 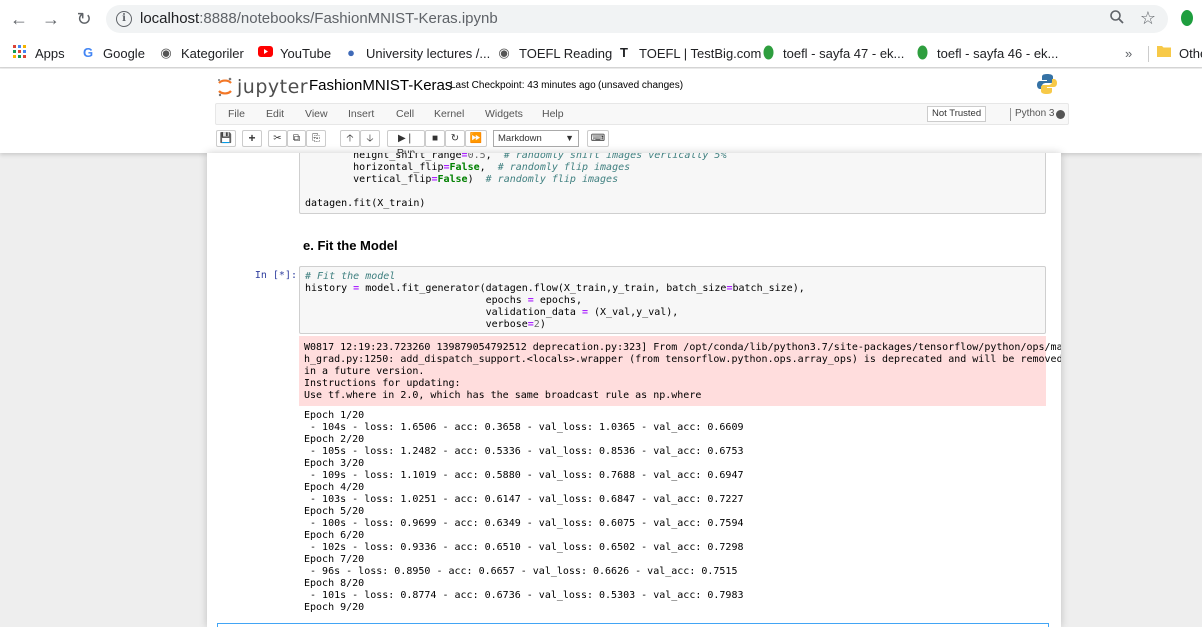 I want to click on move-up-icon: 🡡, so click(x=350, y=138).